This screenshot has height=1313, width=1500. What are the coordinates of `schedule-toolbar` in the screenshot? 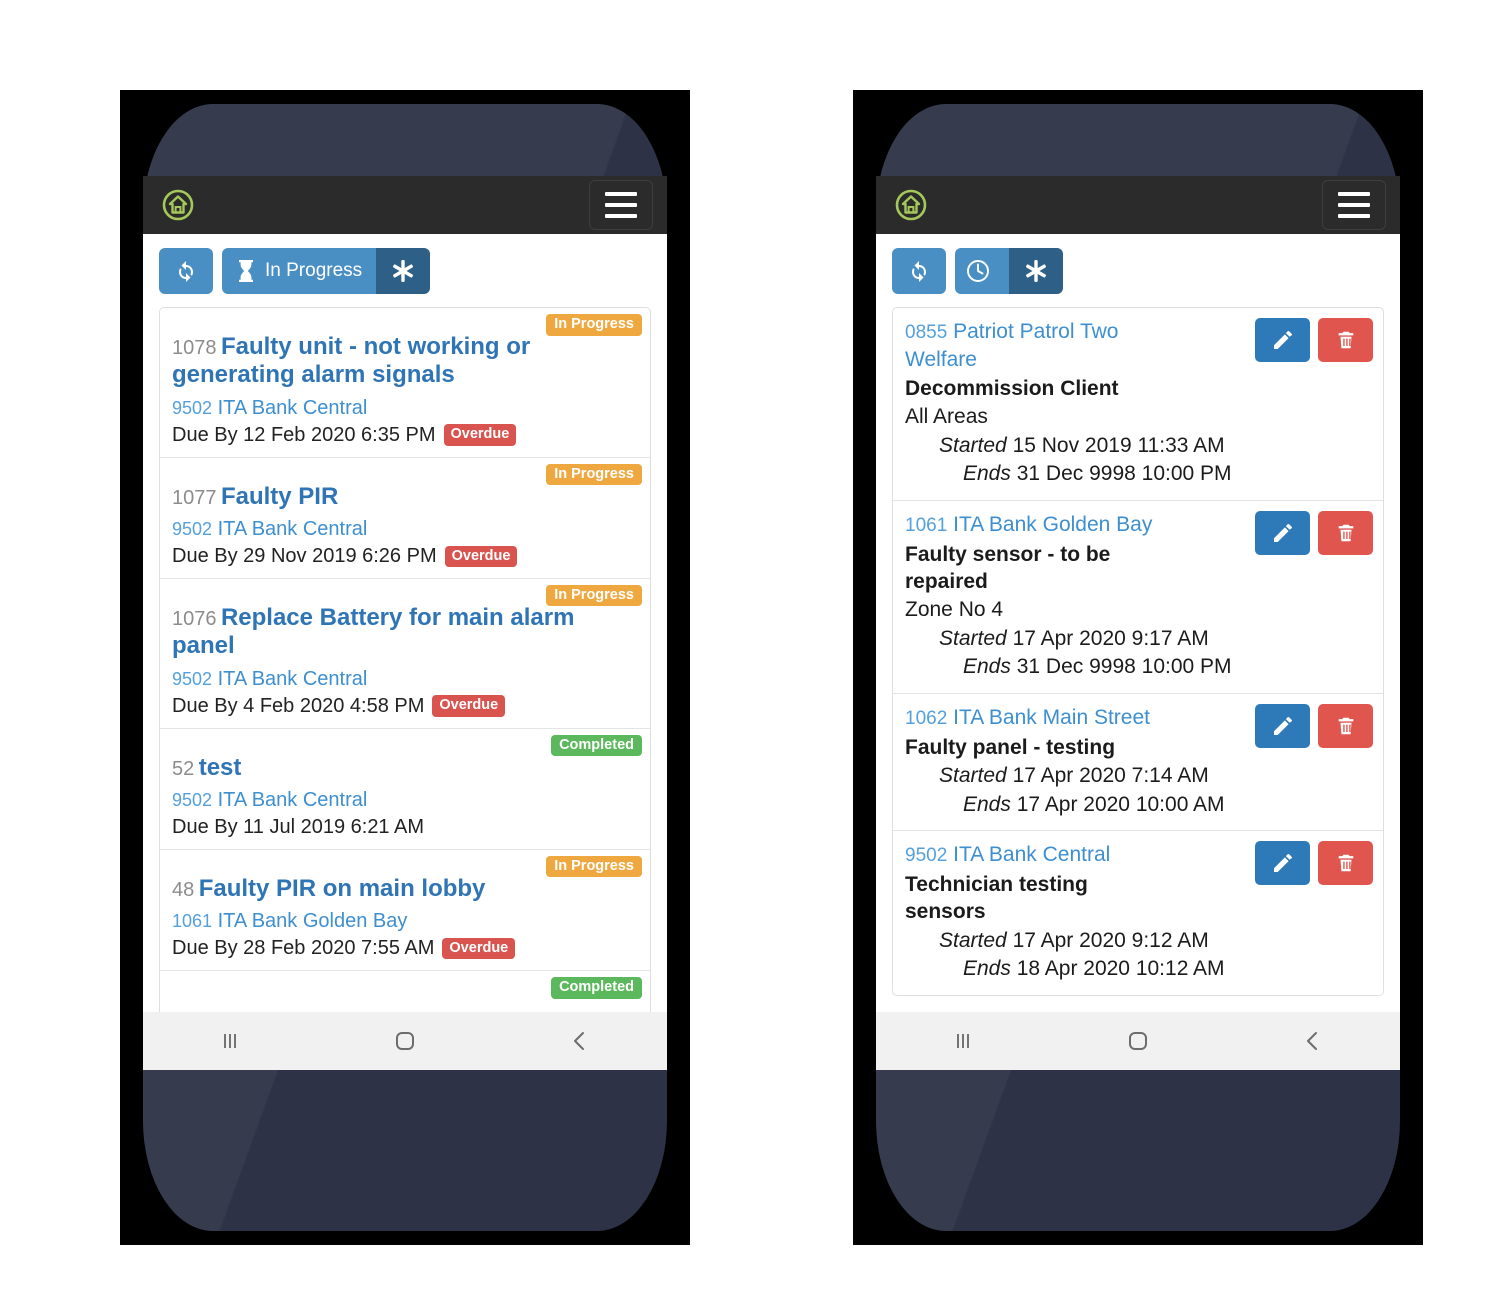 It's located at (1138, 270).